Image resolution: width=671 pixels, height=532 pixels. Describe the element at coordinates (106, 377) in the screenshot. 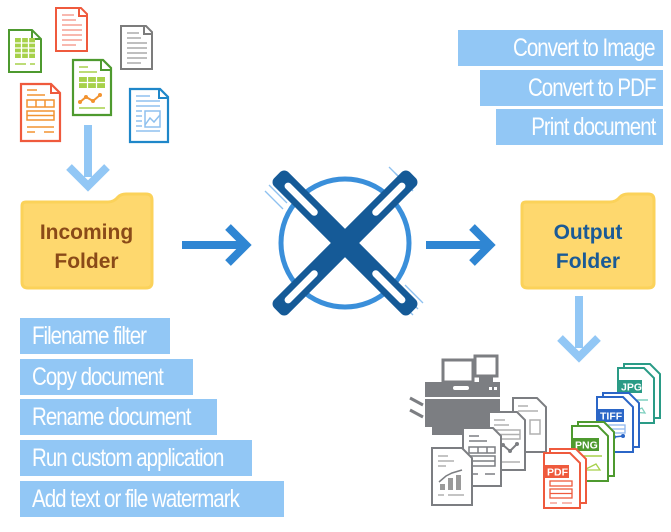

I see `incoming-action-copy-document: Copy document` at that location.